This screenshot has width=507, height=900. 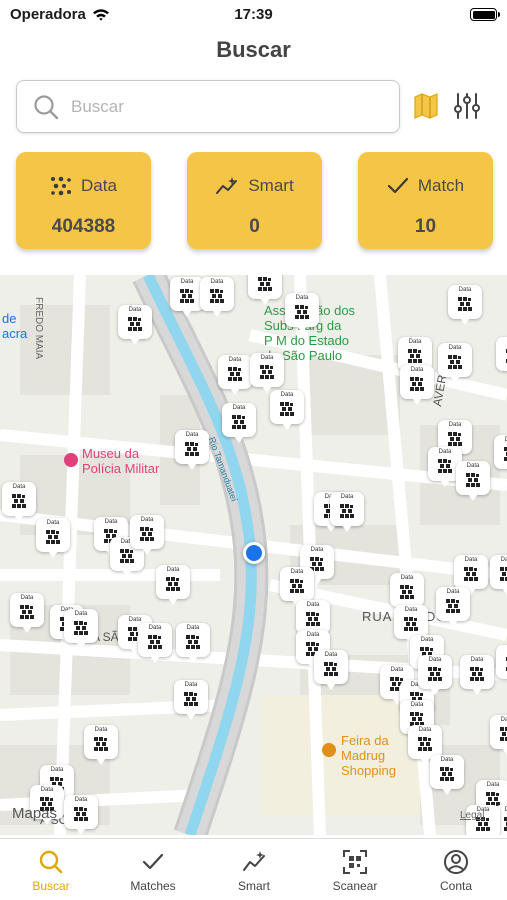 What do you see at coordinates (51, 886) in the screenshot?
I see `tab-label: Buscar` at bounding box center [51, 886].